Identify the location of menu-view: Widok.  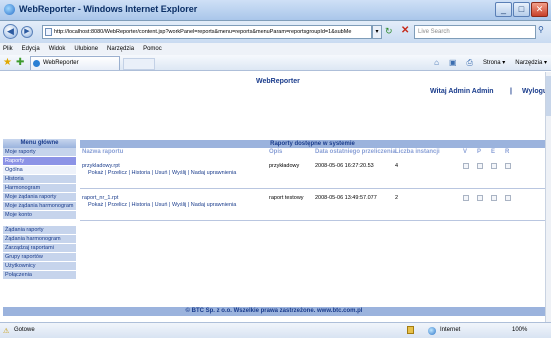
(57, 49).